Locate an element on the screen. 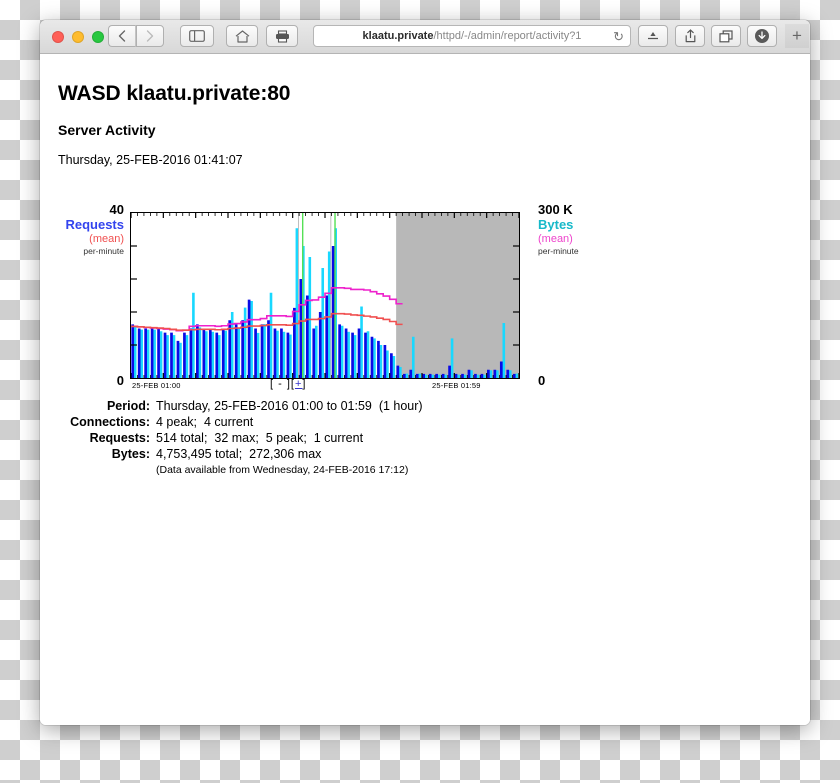  page-title: WASD klaatu.private:80 is located at coordinates (174, 93).